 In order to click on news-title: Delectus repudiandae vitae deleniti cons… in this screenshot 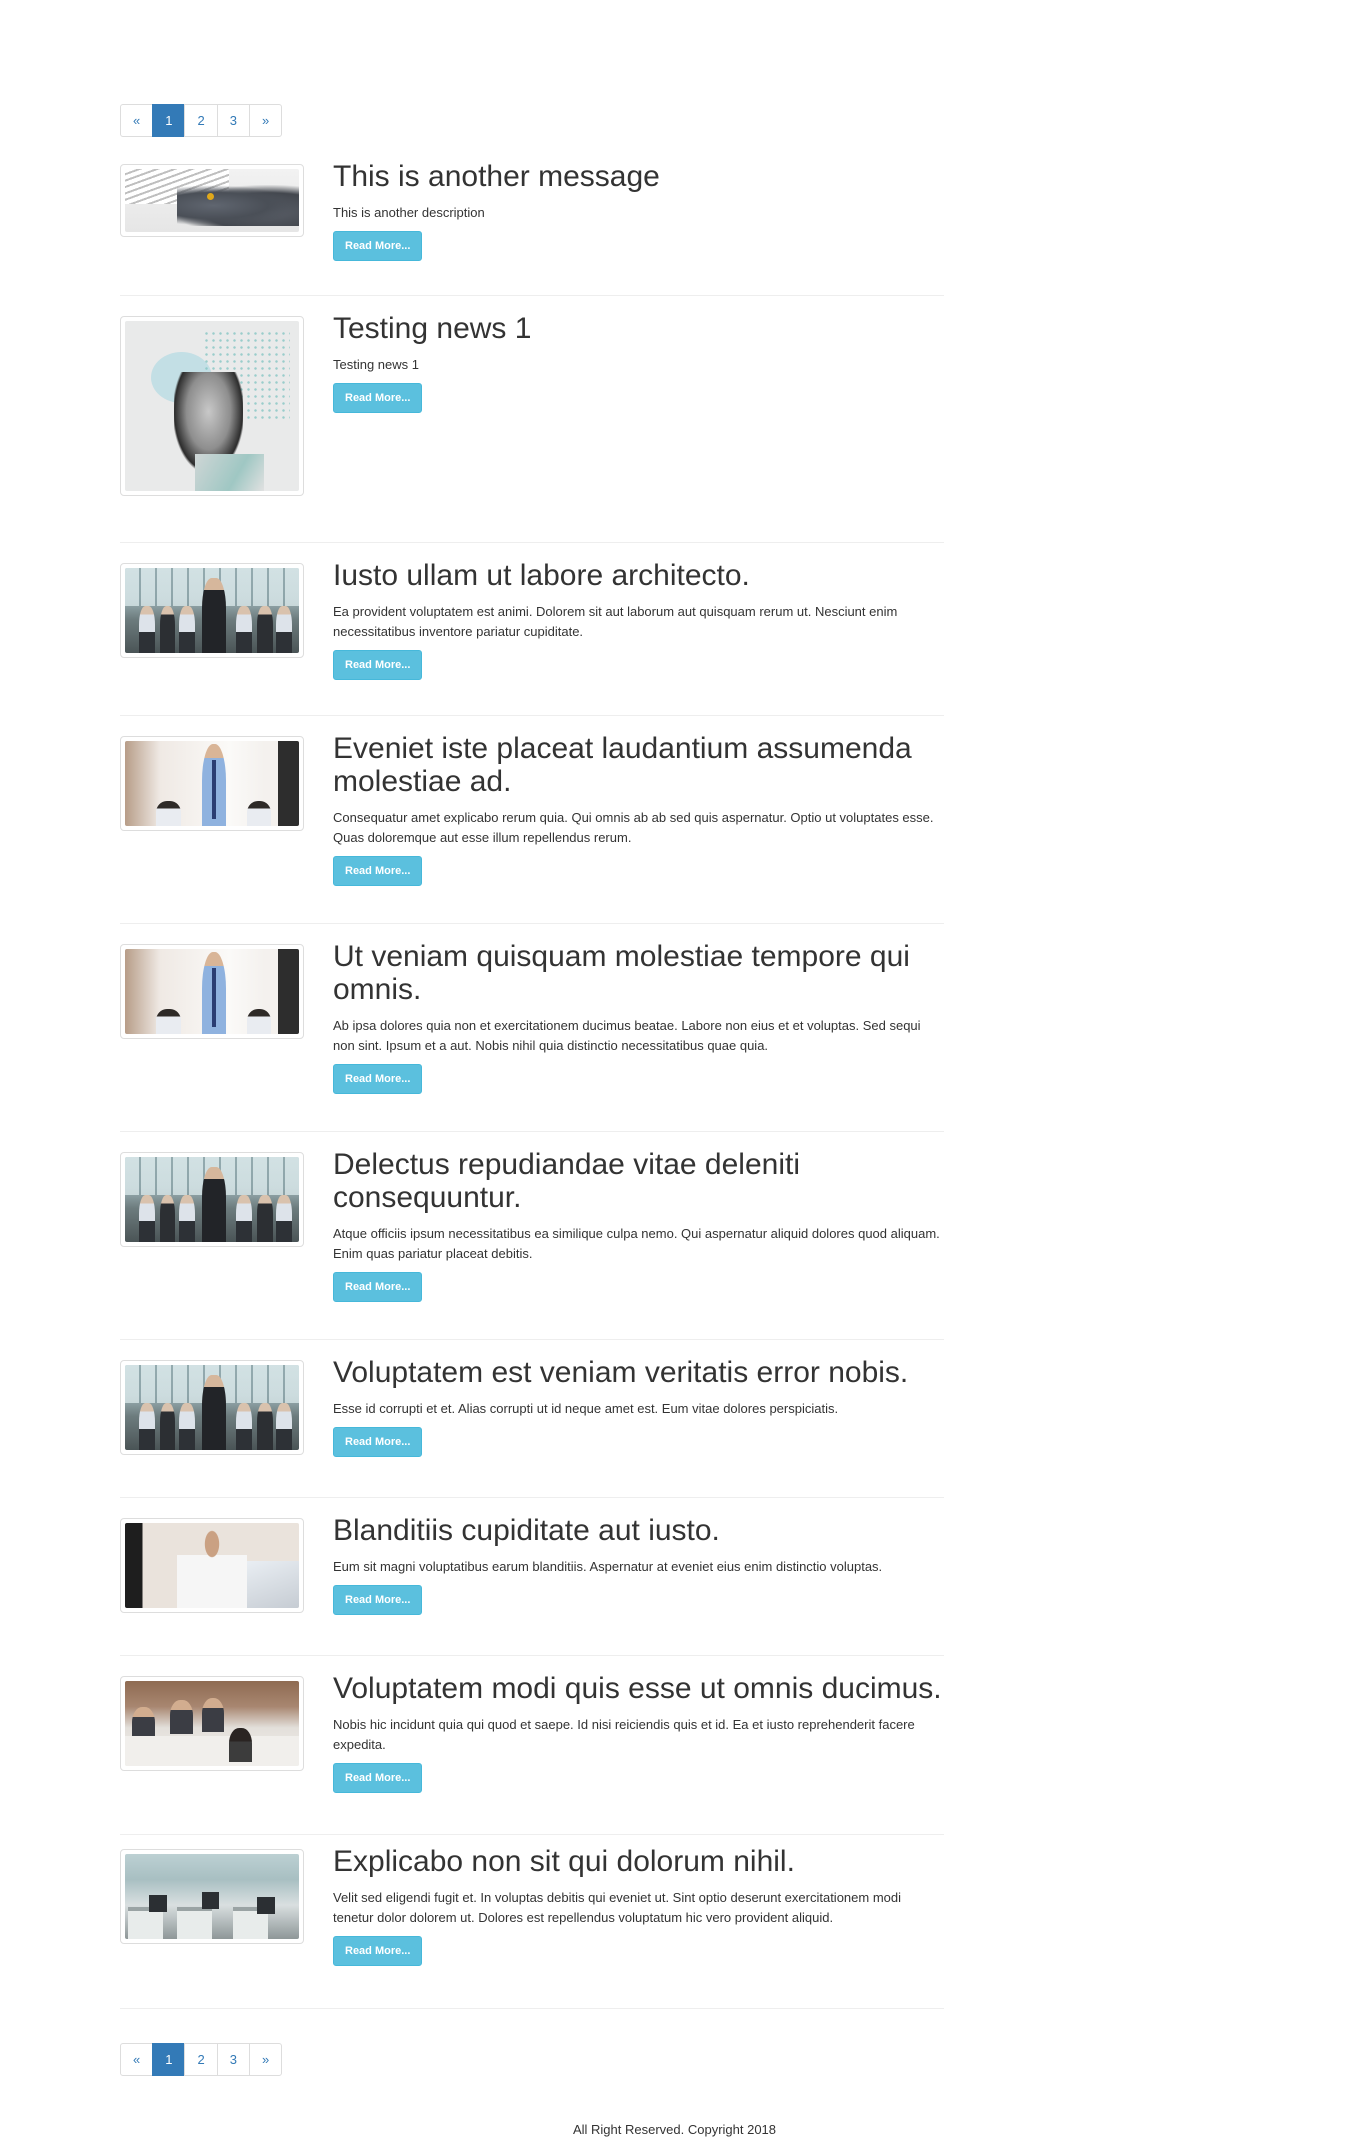, I will do `click(638, 1181)`.